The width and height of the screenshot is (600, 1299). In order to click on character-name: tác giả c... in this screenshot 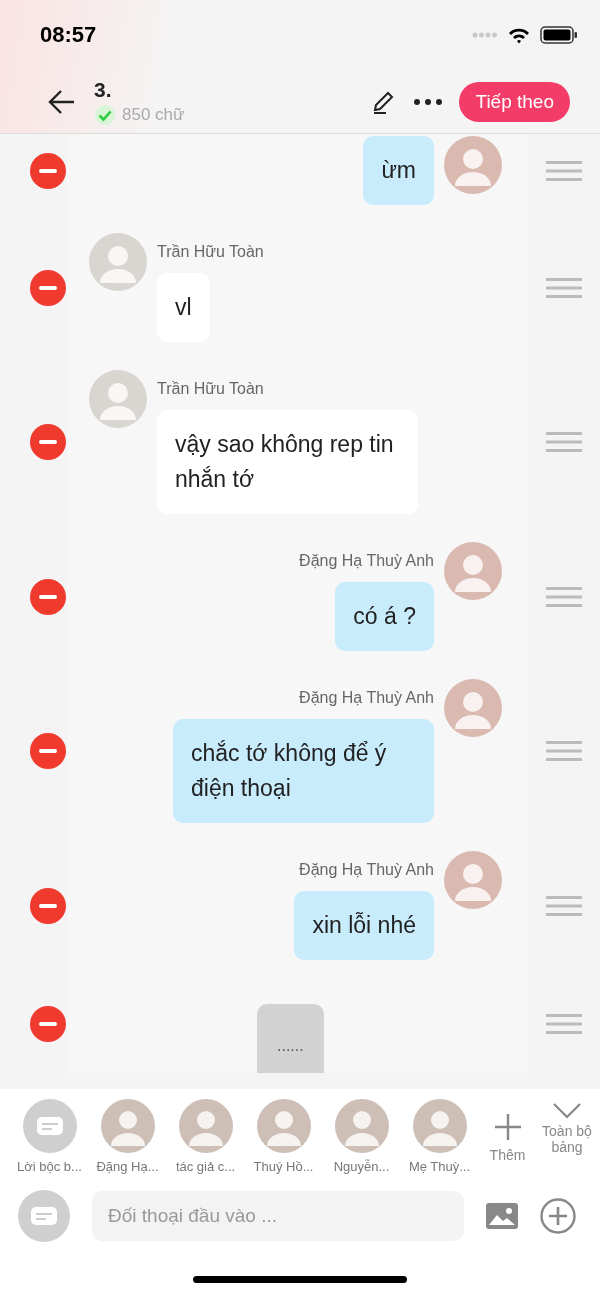, I will do `click(205, 1166)`.